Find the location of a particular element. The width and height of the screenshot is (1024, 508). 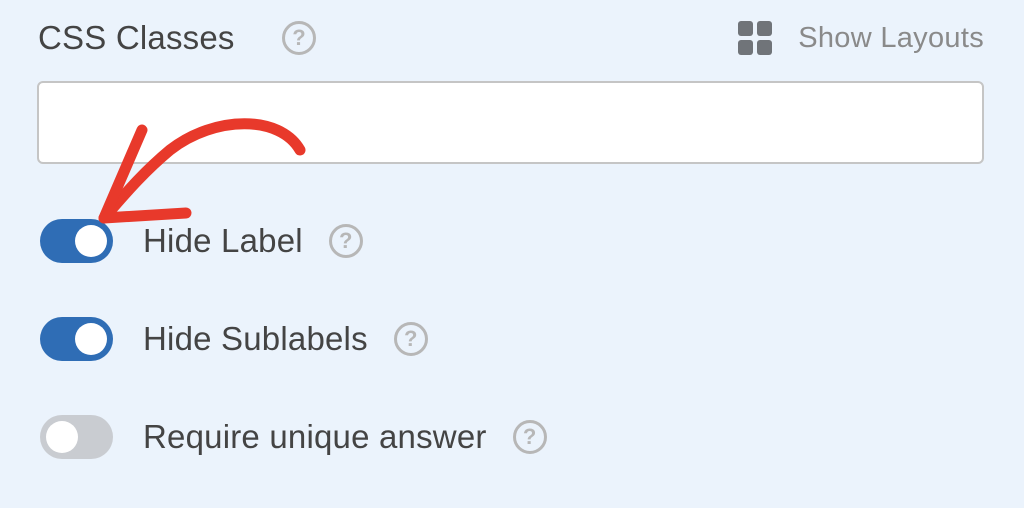

show-layouts-button: Show Layouts is located at coordinates (861, 38).